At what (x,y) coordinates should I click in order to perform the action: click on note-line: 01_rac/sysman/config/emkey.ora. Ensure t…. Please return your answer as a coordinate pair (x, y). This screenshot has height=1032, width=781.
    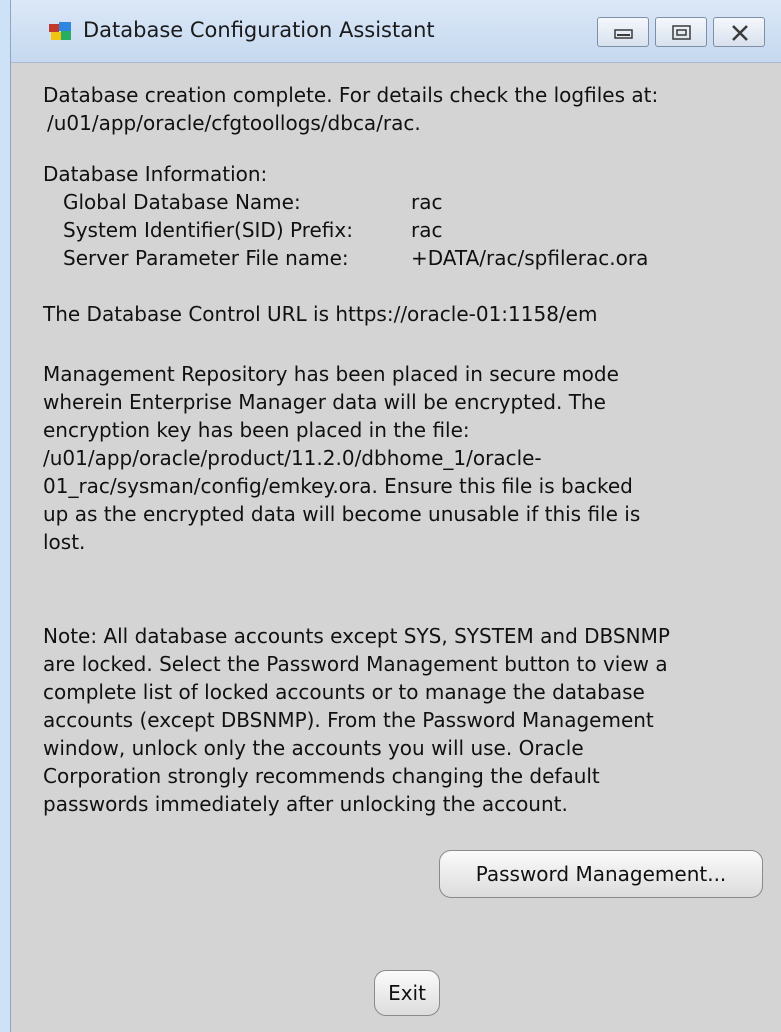
    Looking at the image, I should click on (338, 486).